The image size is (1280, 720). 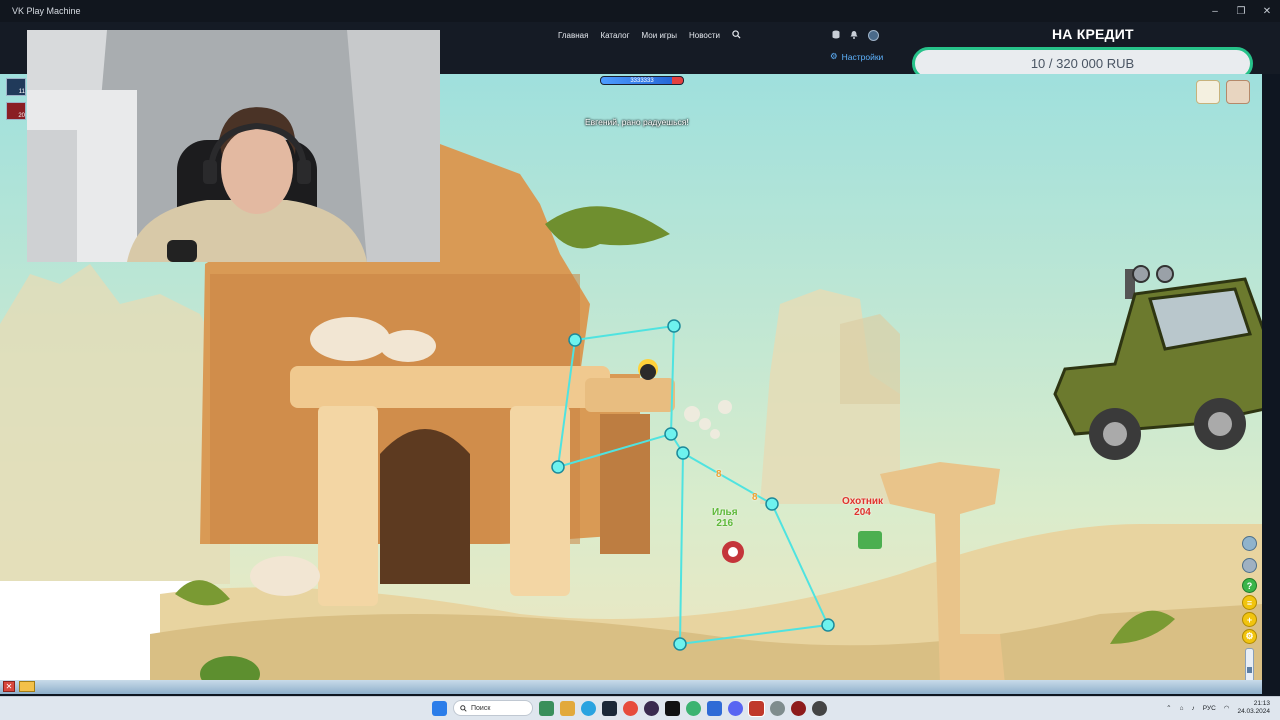 What do you see at coordinates (659, 35) in the screenshot?
I see `nav-my-games: Мои игры` at bounding box center [659, 35].